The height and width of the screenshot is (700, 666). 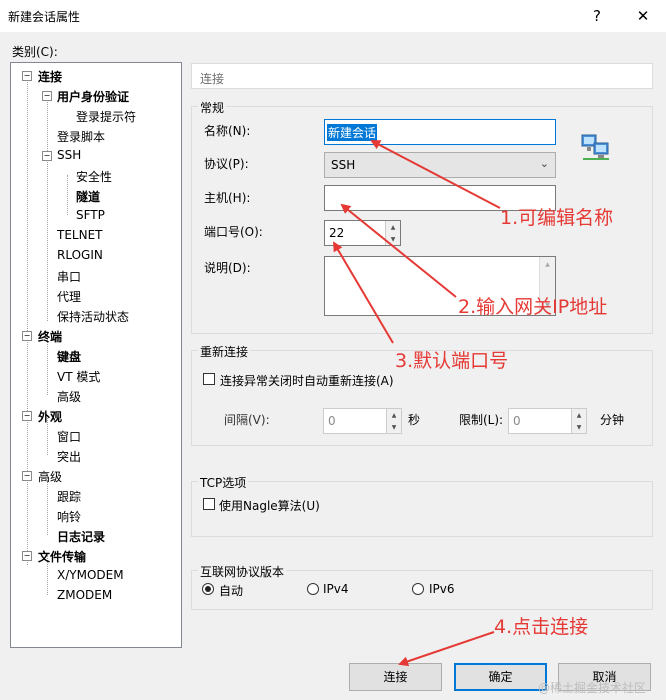 What do you see at coordinates (208, 589) in the screenshot?
I see `radio-auto` at bounding box center [208, 589].